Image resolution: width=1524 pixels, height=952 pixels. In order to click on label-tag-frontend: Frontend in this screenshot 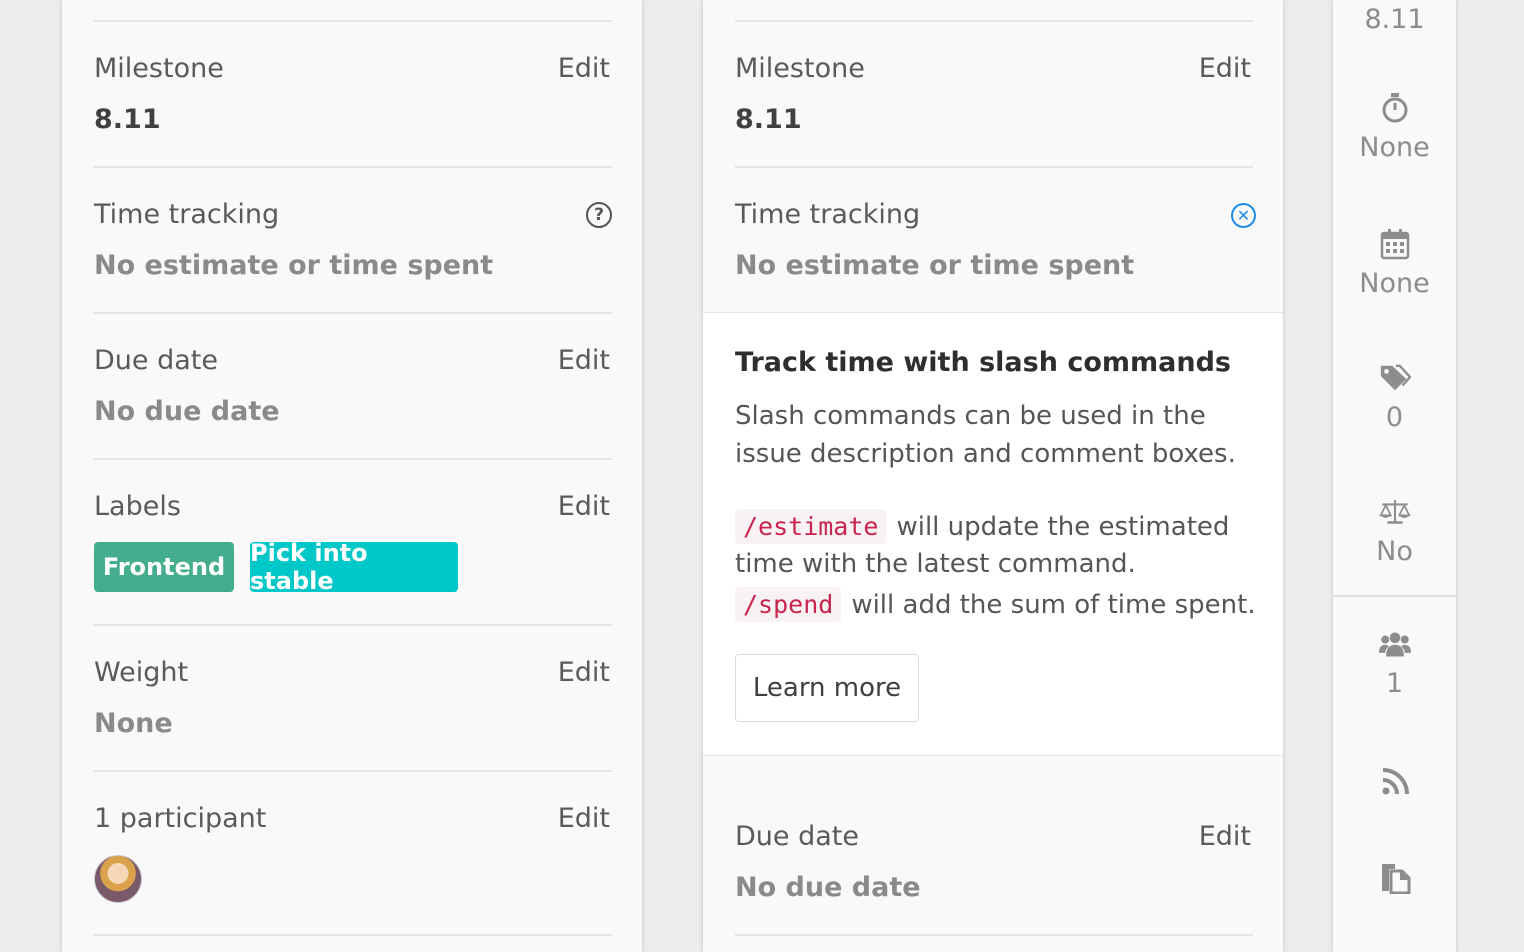, I will do `click(164, 567)`.